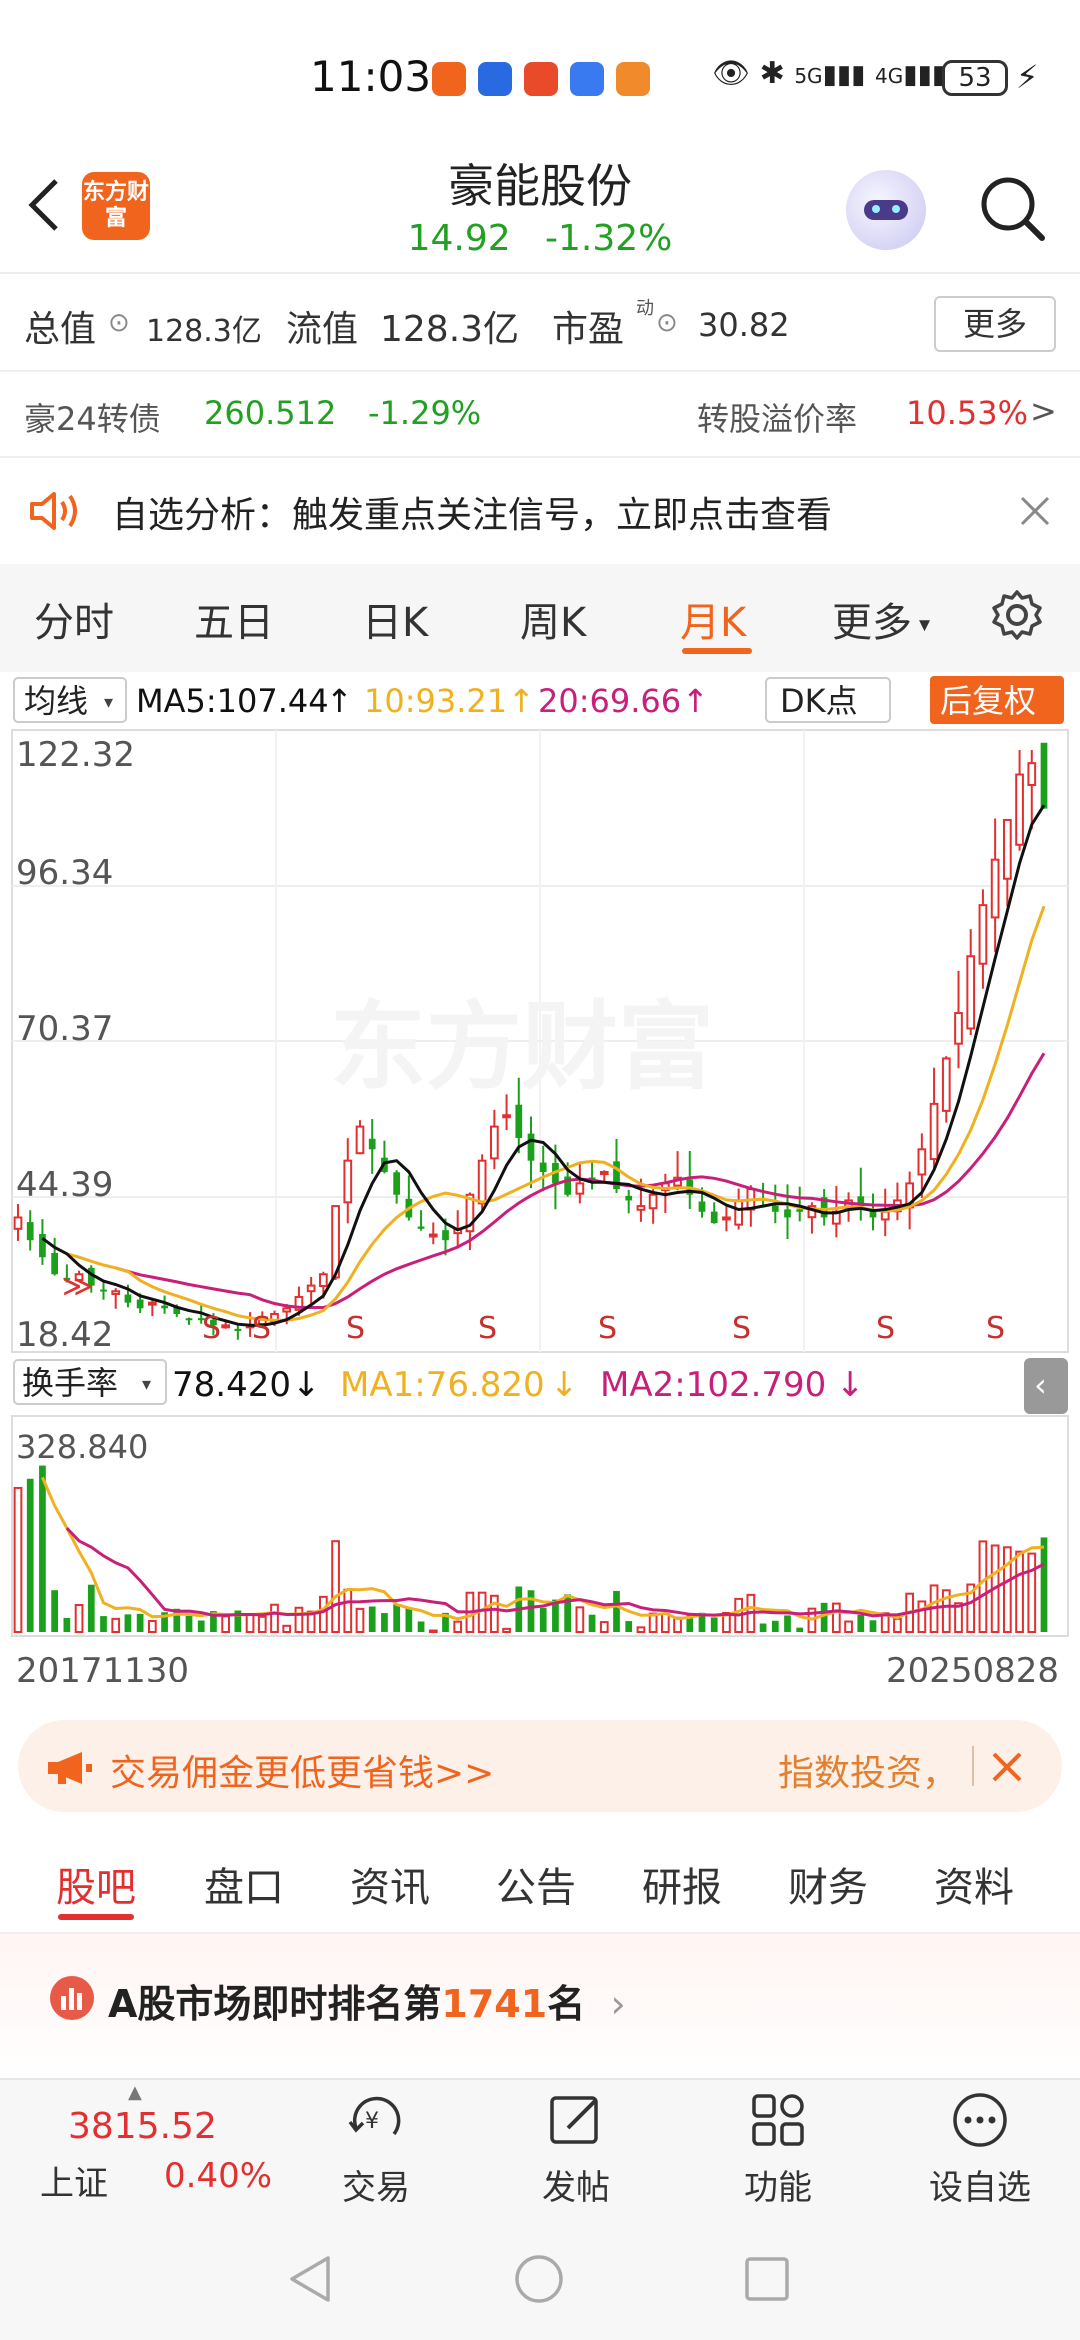 The image size is (1080, 2340). What do you see at coordinates (44, 205) in the screenshot?
I see `back-arrow-icon` at bounding box center [44, 205].